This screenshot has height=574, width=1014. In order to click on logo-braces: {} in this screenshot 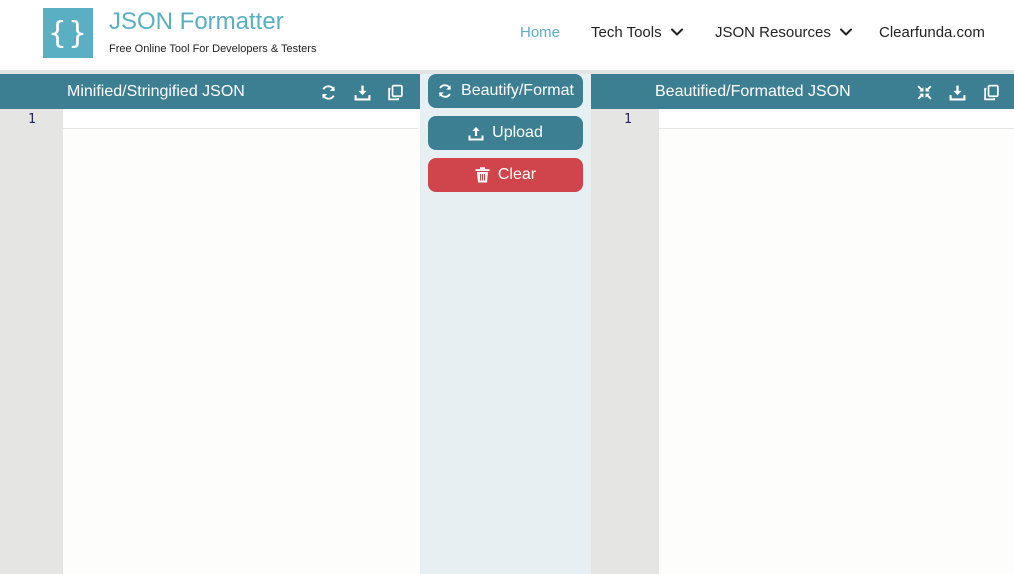, I will do `click(68, 33)`.